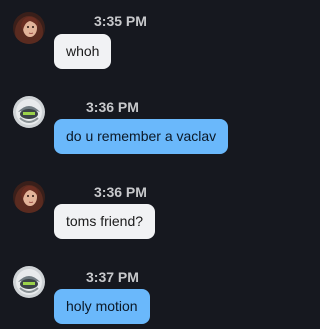  What do you see at coordinates (141, 136) in the screenshot?
I see `message-bubble-outgoing: do u remember a vaclav` at bounding box center [141, 136].